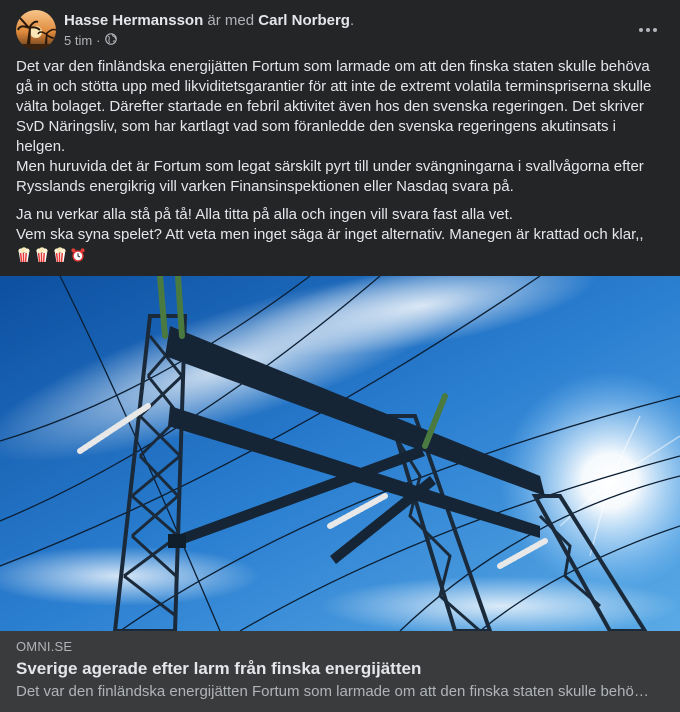 The image size is (680, 712). Describe the element at coordinates (340, 255) in the screenshot. I see `emoji-row` at that location.